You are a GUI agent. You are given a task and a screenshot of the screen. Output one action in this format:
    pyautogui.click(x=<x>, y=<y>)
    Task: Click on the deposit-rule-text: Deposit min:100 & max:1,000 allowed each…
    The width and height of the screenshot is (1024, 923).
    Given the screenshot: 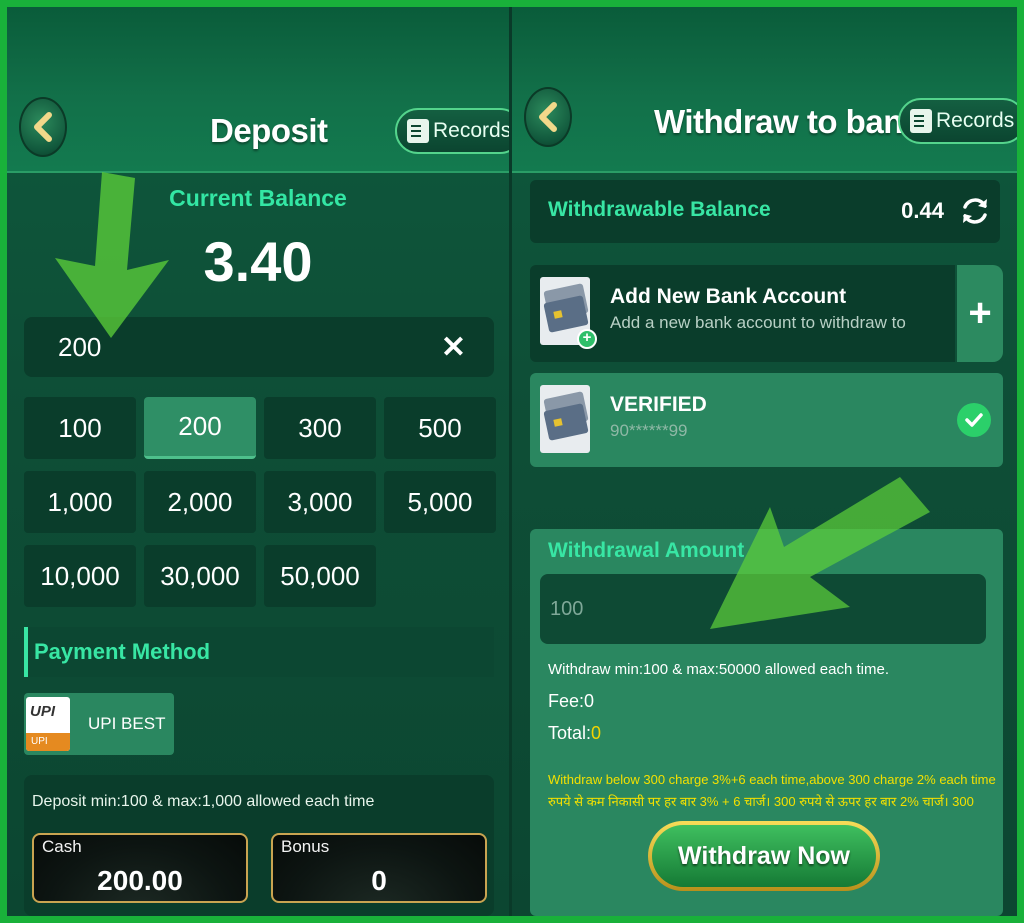 What is the action you would take?
    pyautogui.click(x=203, y=801)
    